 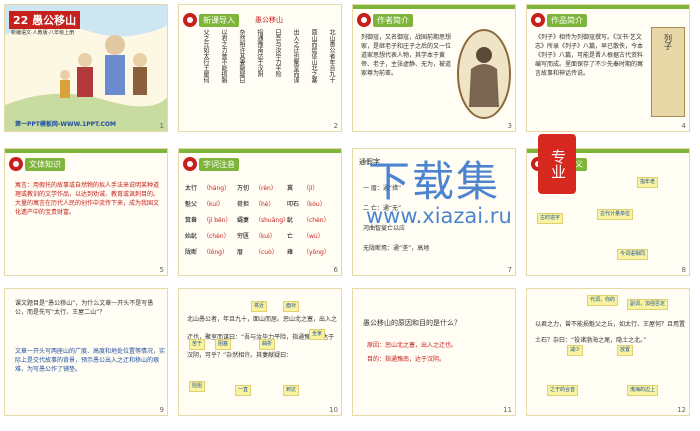 I want to click on note-bubble: 到达, so click(x=291, y=390).